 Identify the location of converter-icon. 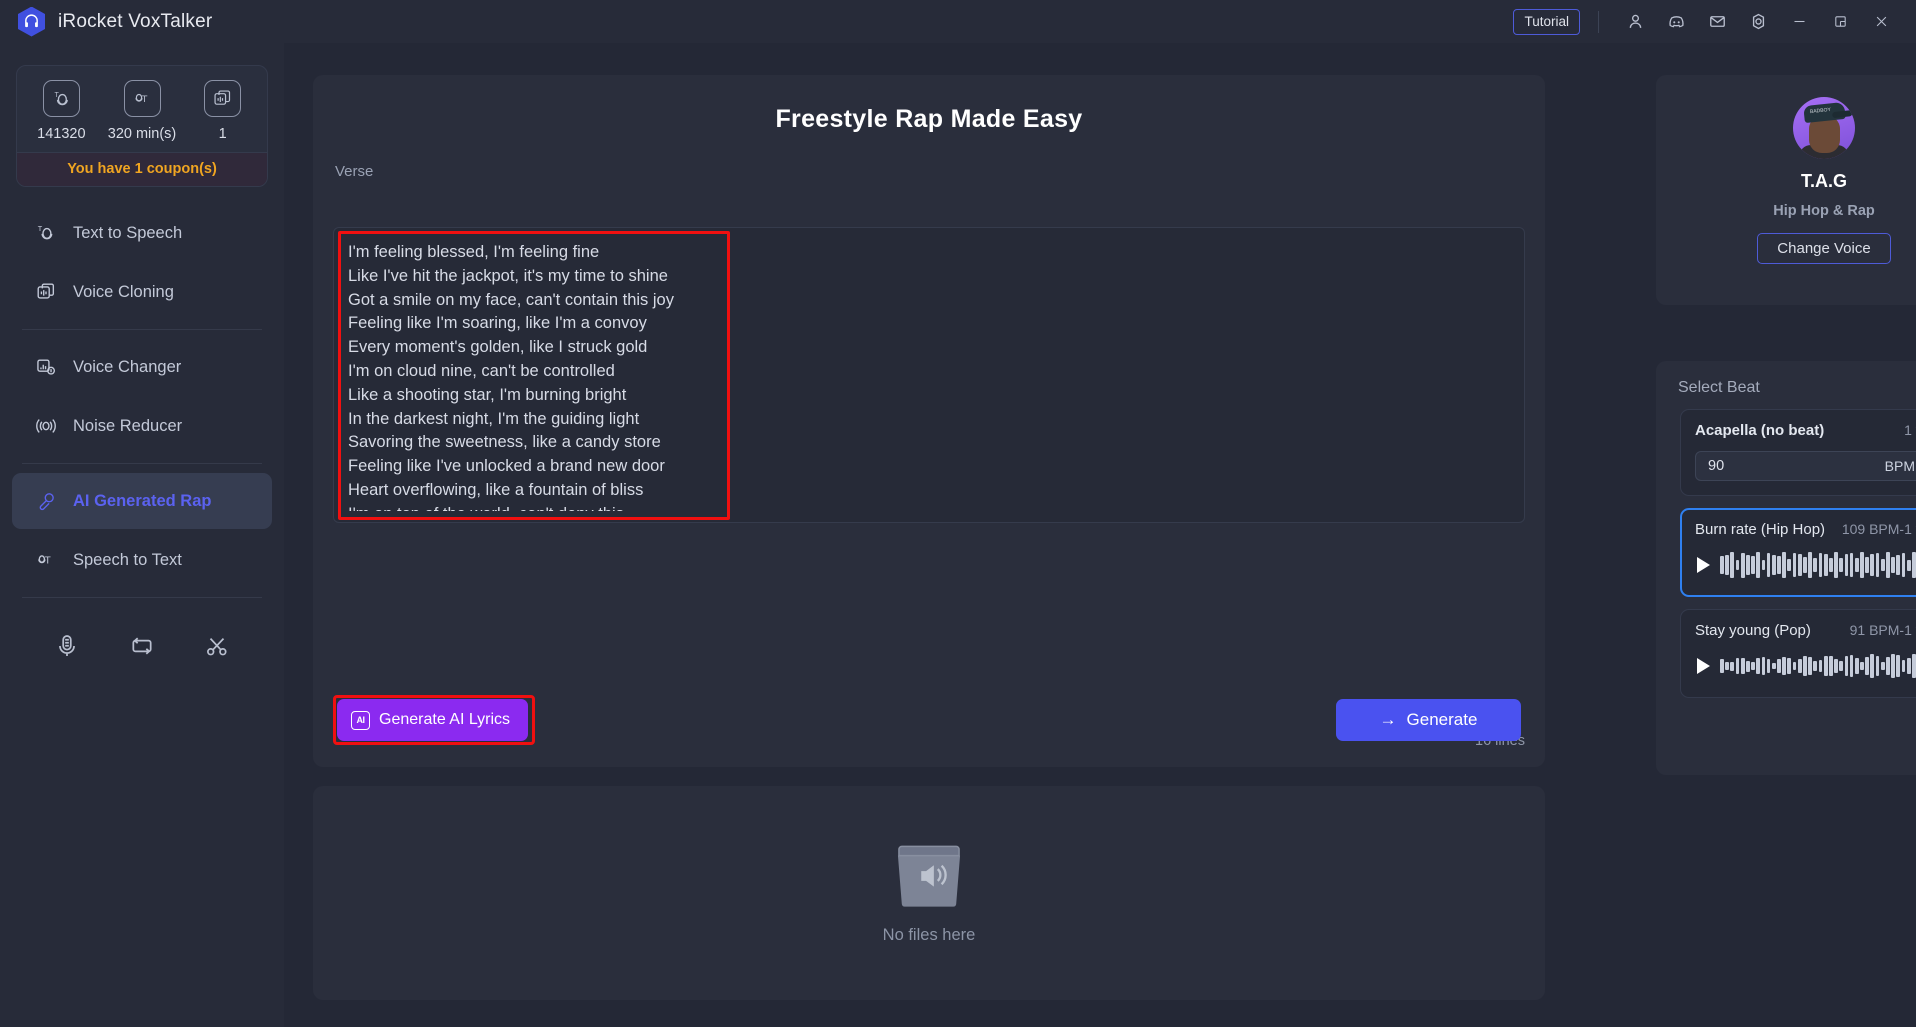
(142, 646).